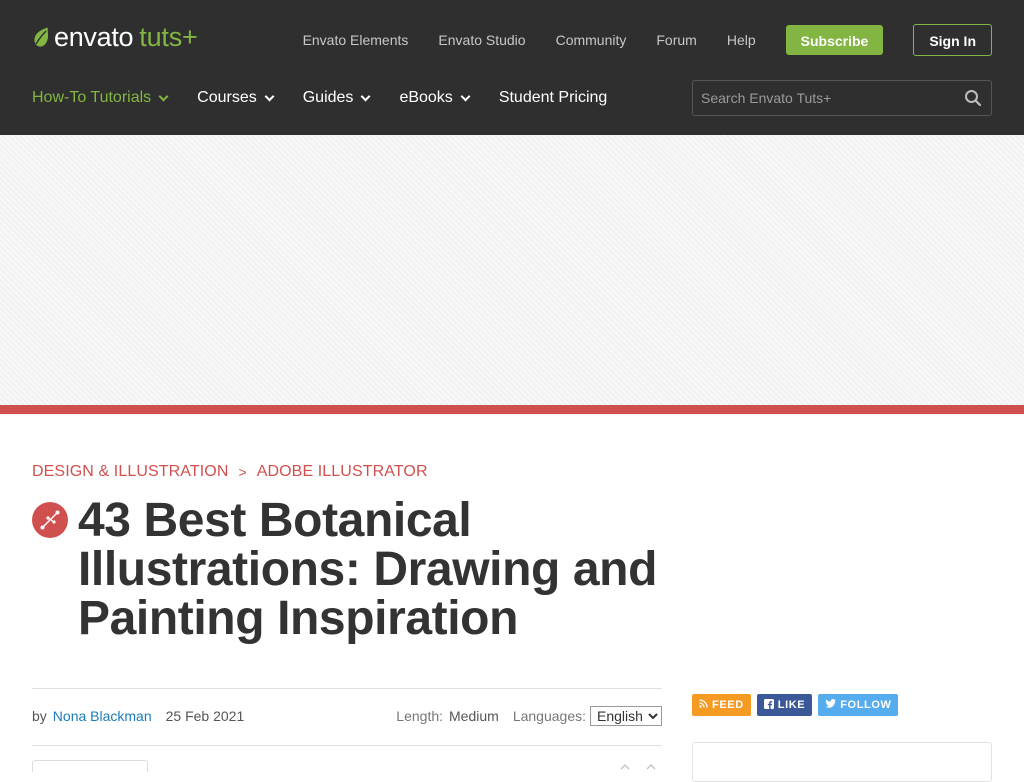 The image size is (1024, 782). I want to click on nav-ebooks-label: eBooks, so click(426, 97).